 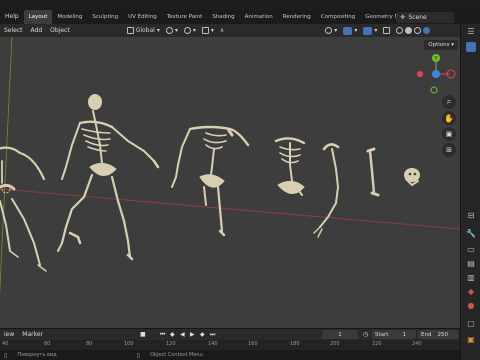 What do you see at coordinates (442, 334) in the screenshot?
I see `end-value: 250` at bounding box center [442, 334].